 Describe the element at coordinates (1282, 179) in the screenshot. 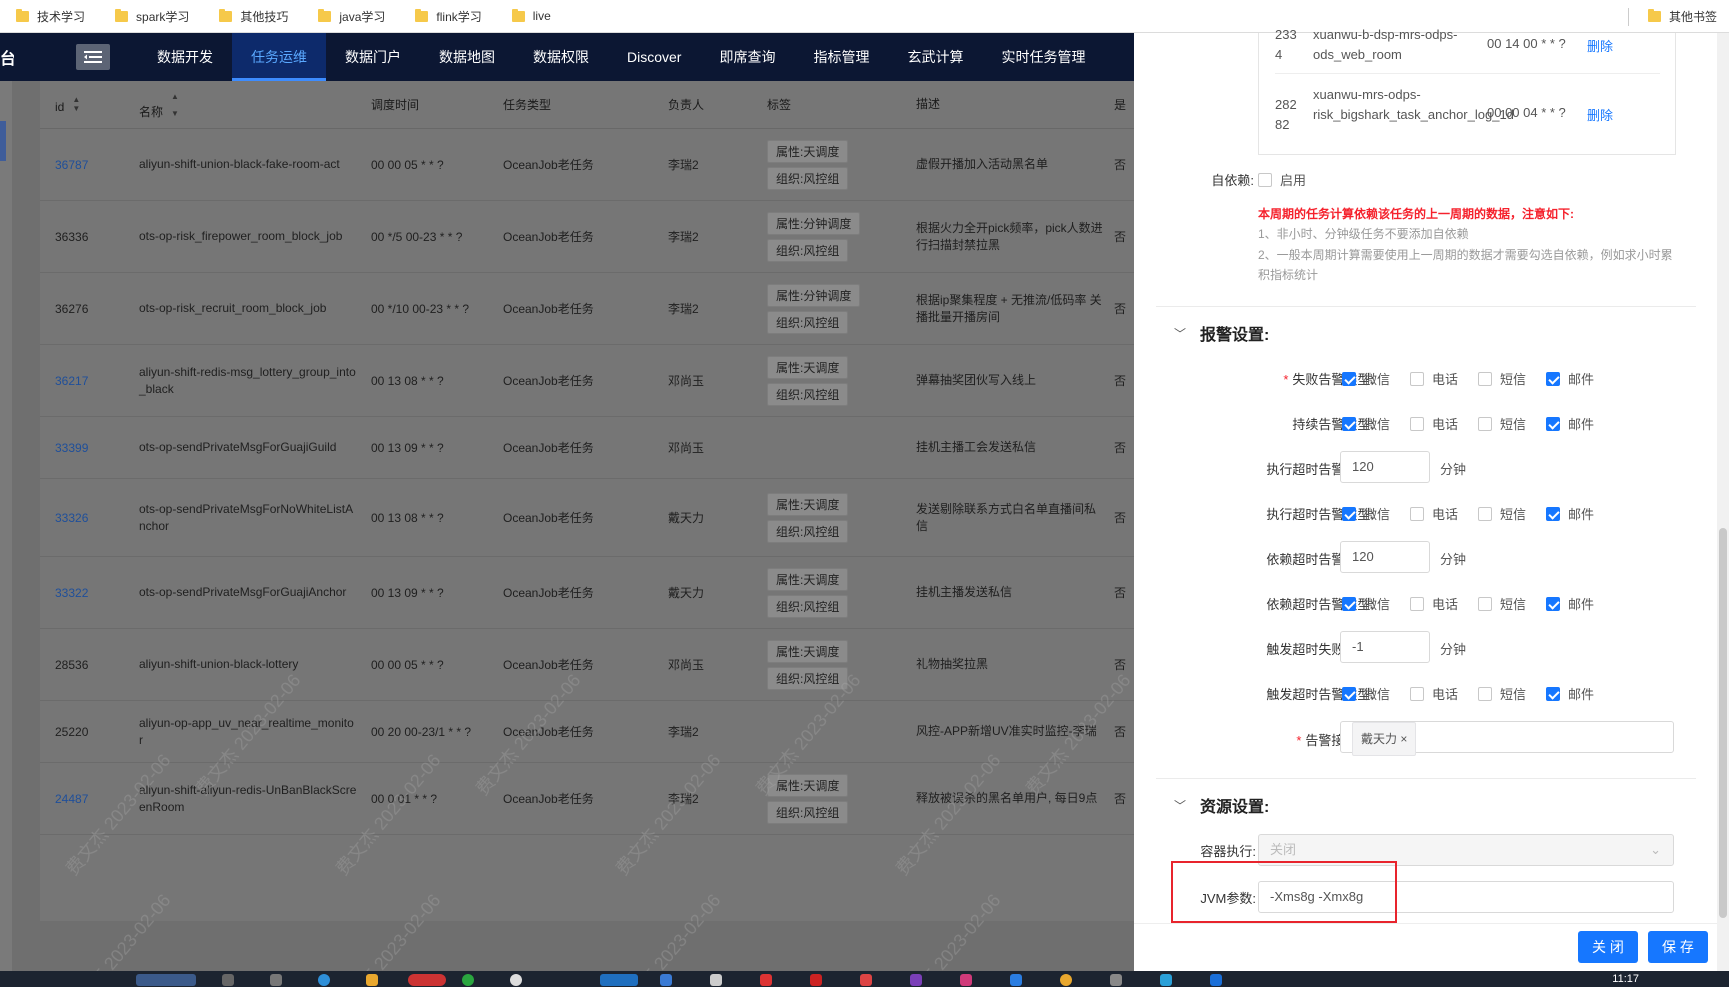

I see `self-dep-checkbox: 启用` at that location.